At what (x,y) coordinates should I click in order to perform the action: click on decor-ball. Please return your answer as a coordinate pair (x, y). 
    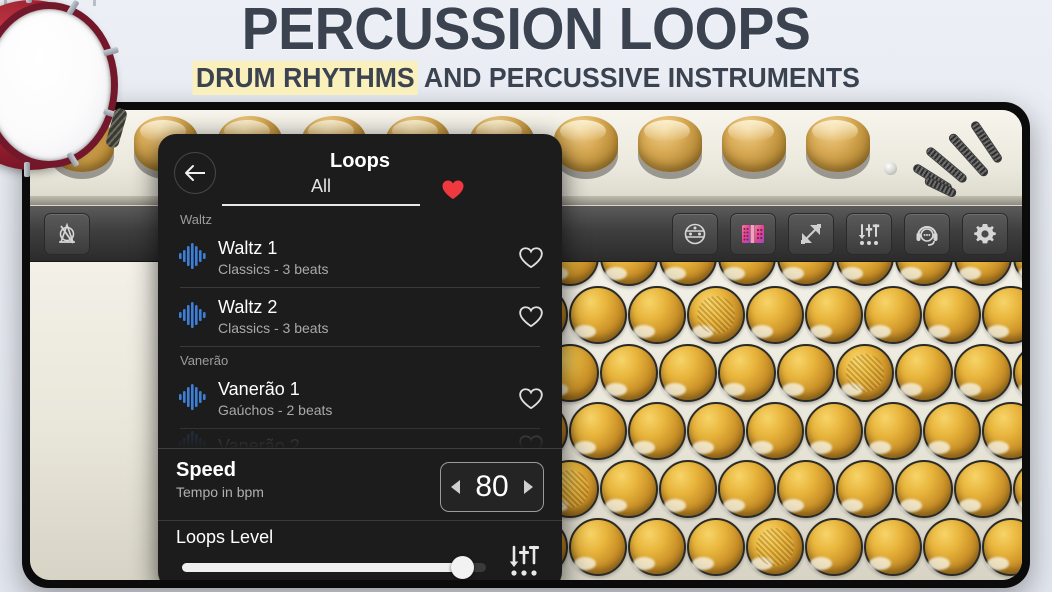
    Looking at the image, I should click on (890, 168).